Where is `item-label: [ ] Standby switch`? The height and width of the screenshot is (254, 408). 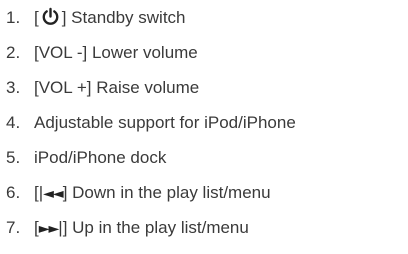
item-label: [ ] Standby switch is located at coordinates (110, 18).